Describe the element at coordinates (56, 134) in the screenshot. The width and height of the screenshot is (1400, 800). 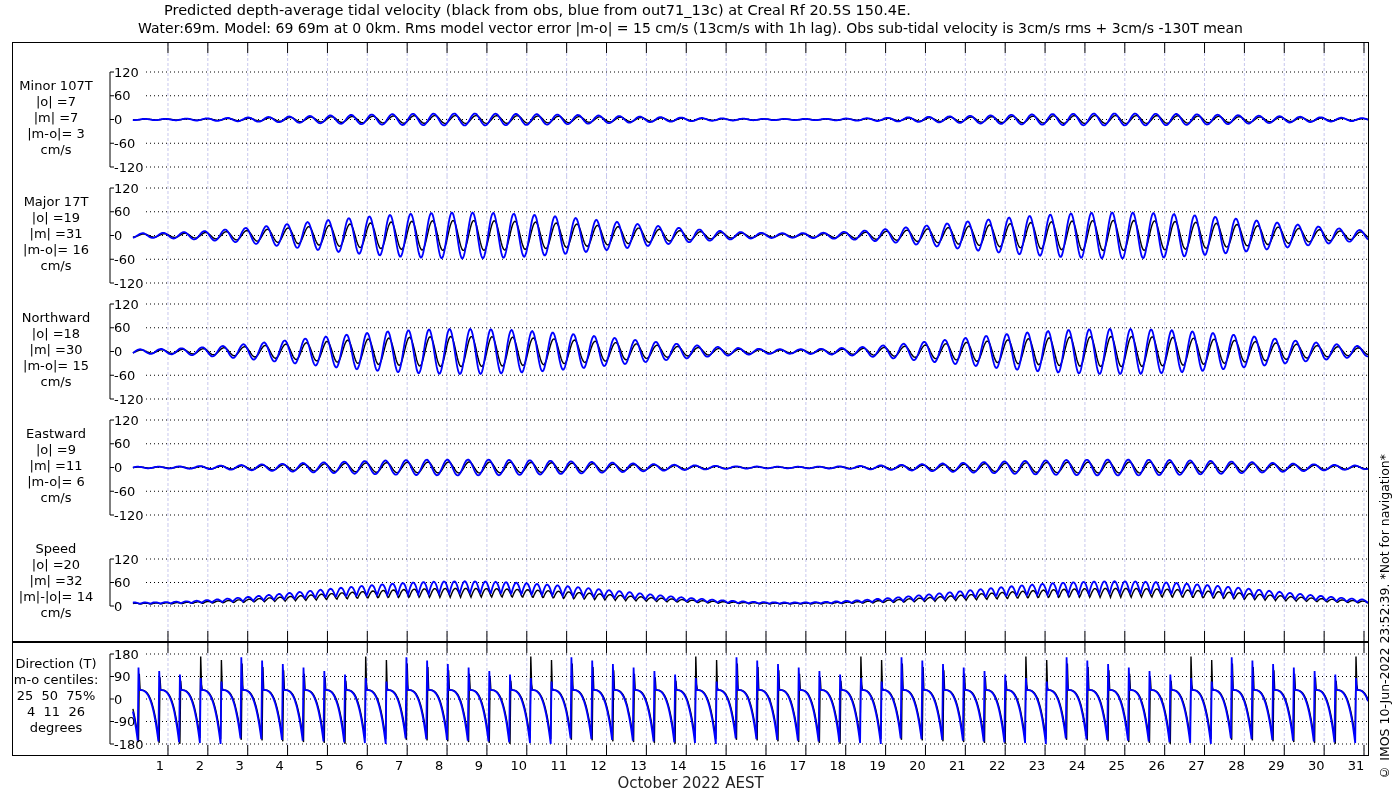
I see `panel-label: |m-o|= 3` at that location.